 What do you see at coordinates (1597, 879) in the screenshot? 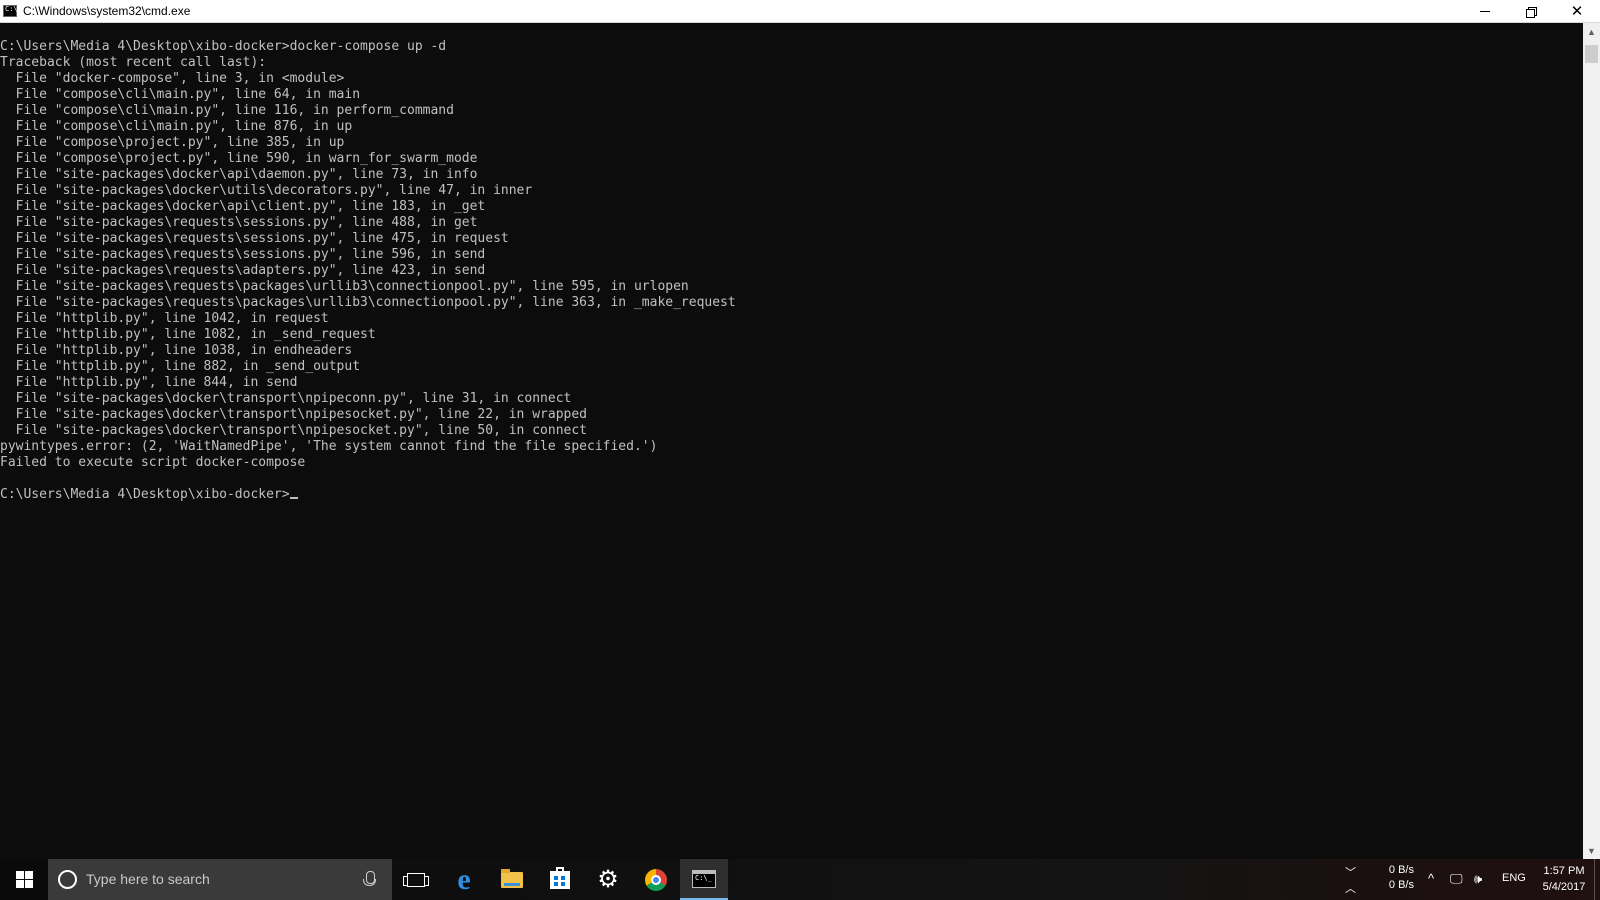
I see `show-desktop-button` at bounding box center [1597, 879].